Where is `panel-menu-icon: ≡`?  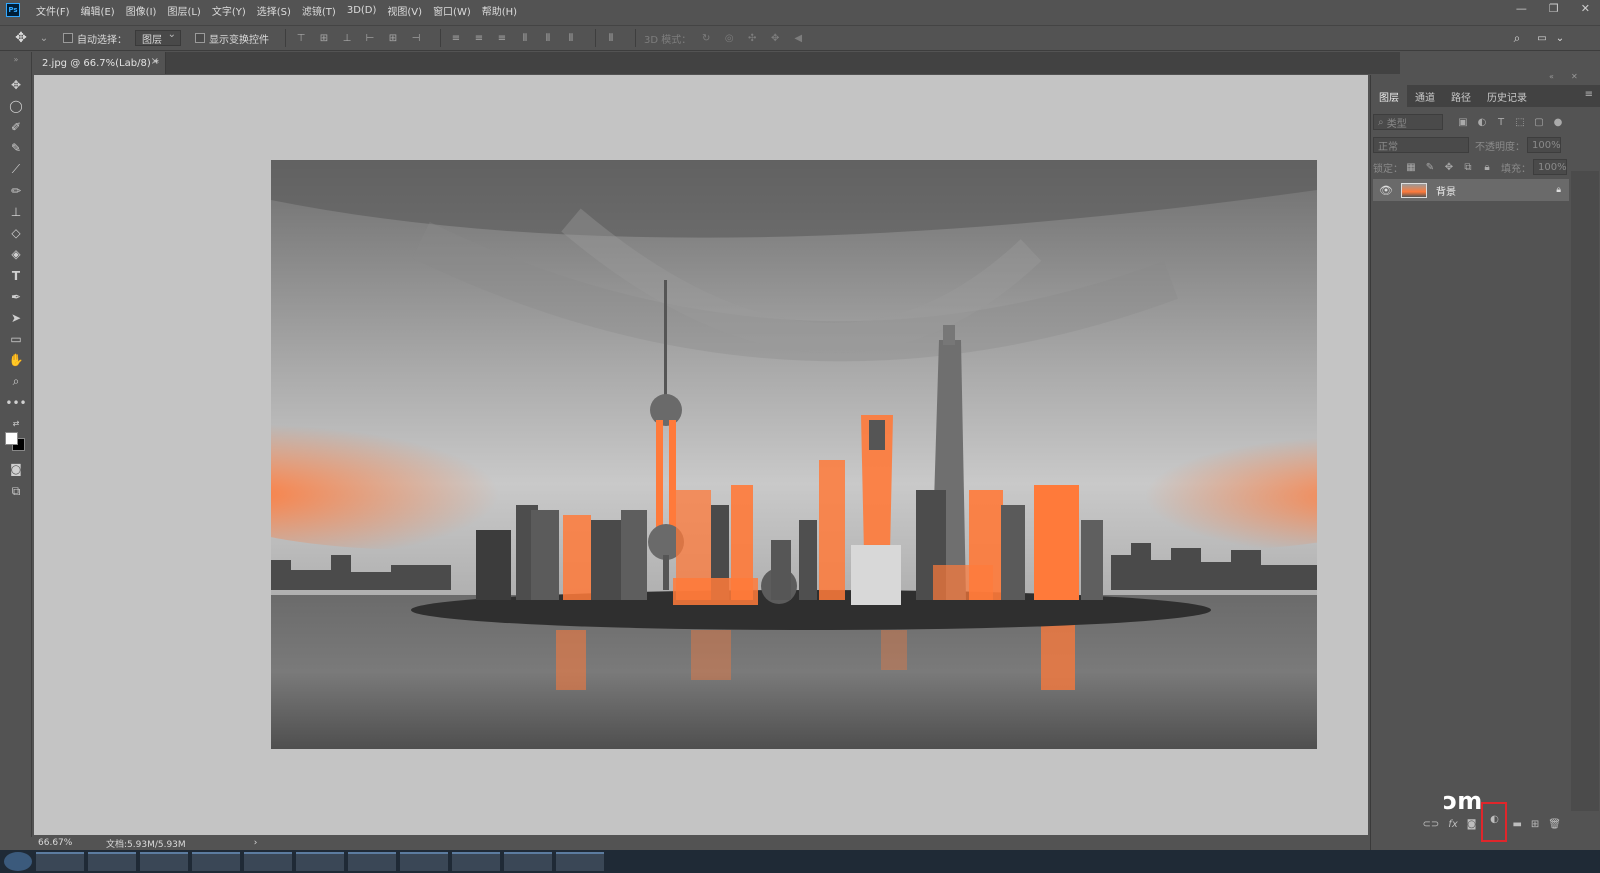
panel-menu-icon: ≡ is located at coordinates (1589, 94).